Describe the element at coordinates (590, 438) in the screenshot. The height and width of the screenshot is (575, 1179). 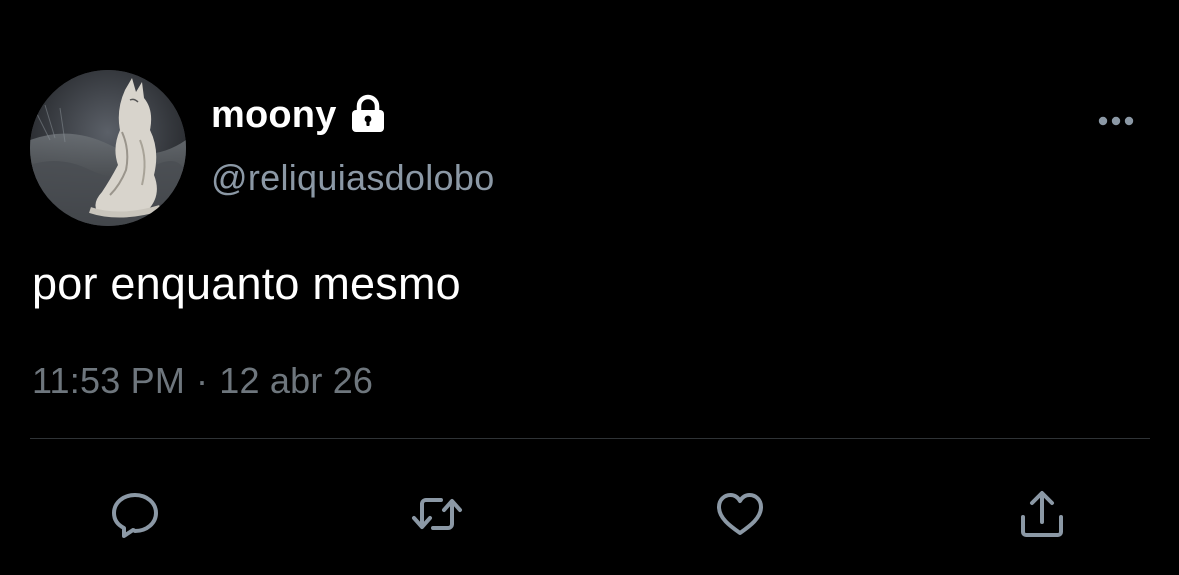
I see `divider` at that location.